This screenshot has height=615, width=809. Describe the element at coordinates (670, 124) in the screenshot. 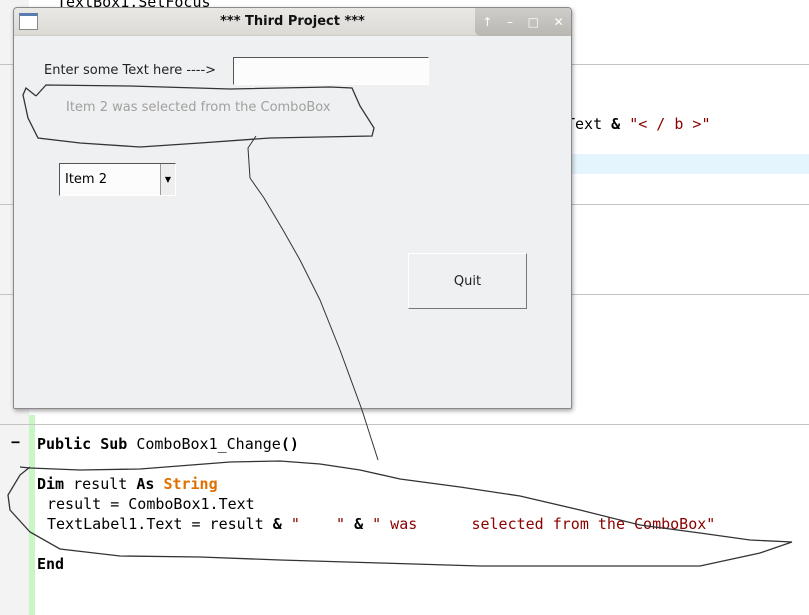

I see `code-token: "< / b >"` at that location.